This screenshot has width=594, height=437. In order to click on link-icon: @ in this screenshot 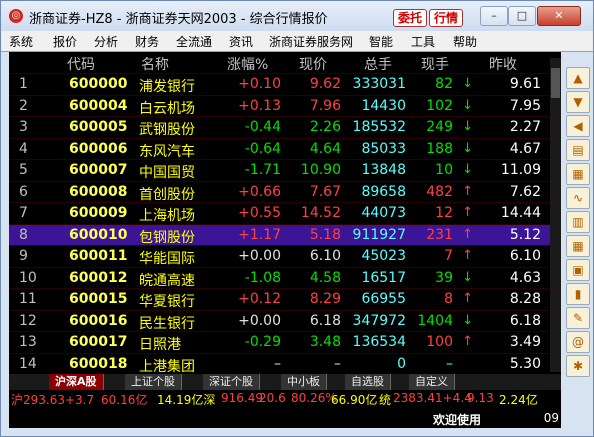, I will do `click(578, 342)`.